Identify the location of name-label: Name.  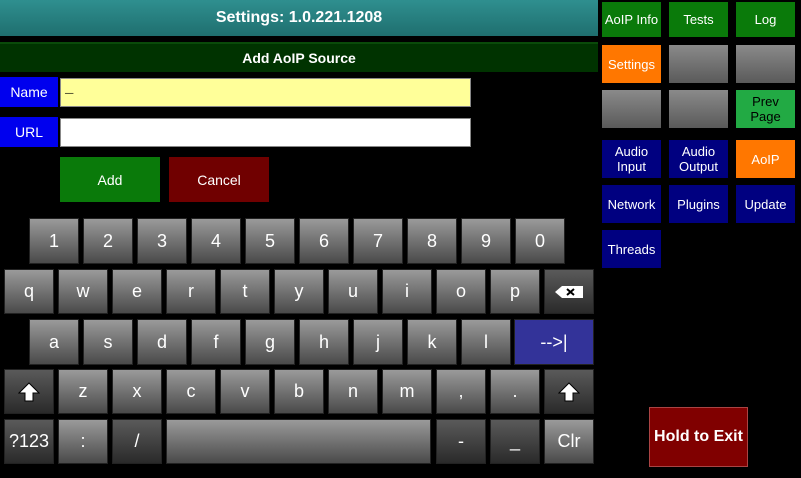
(29, 92).